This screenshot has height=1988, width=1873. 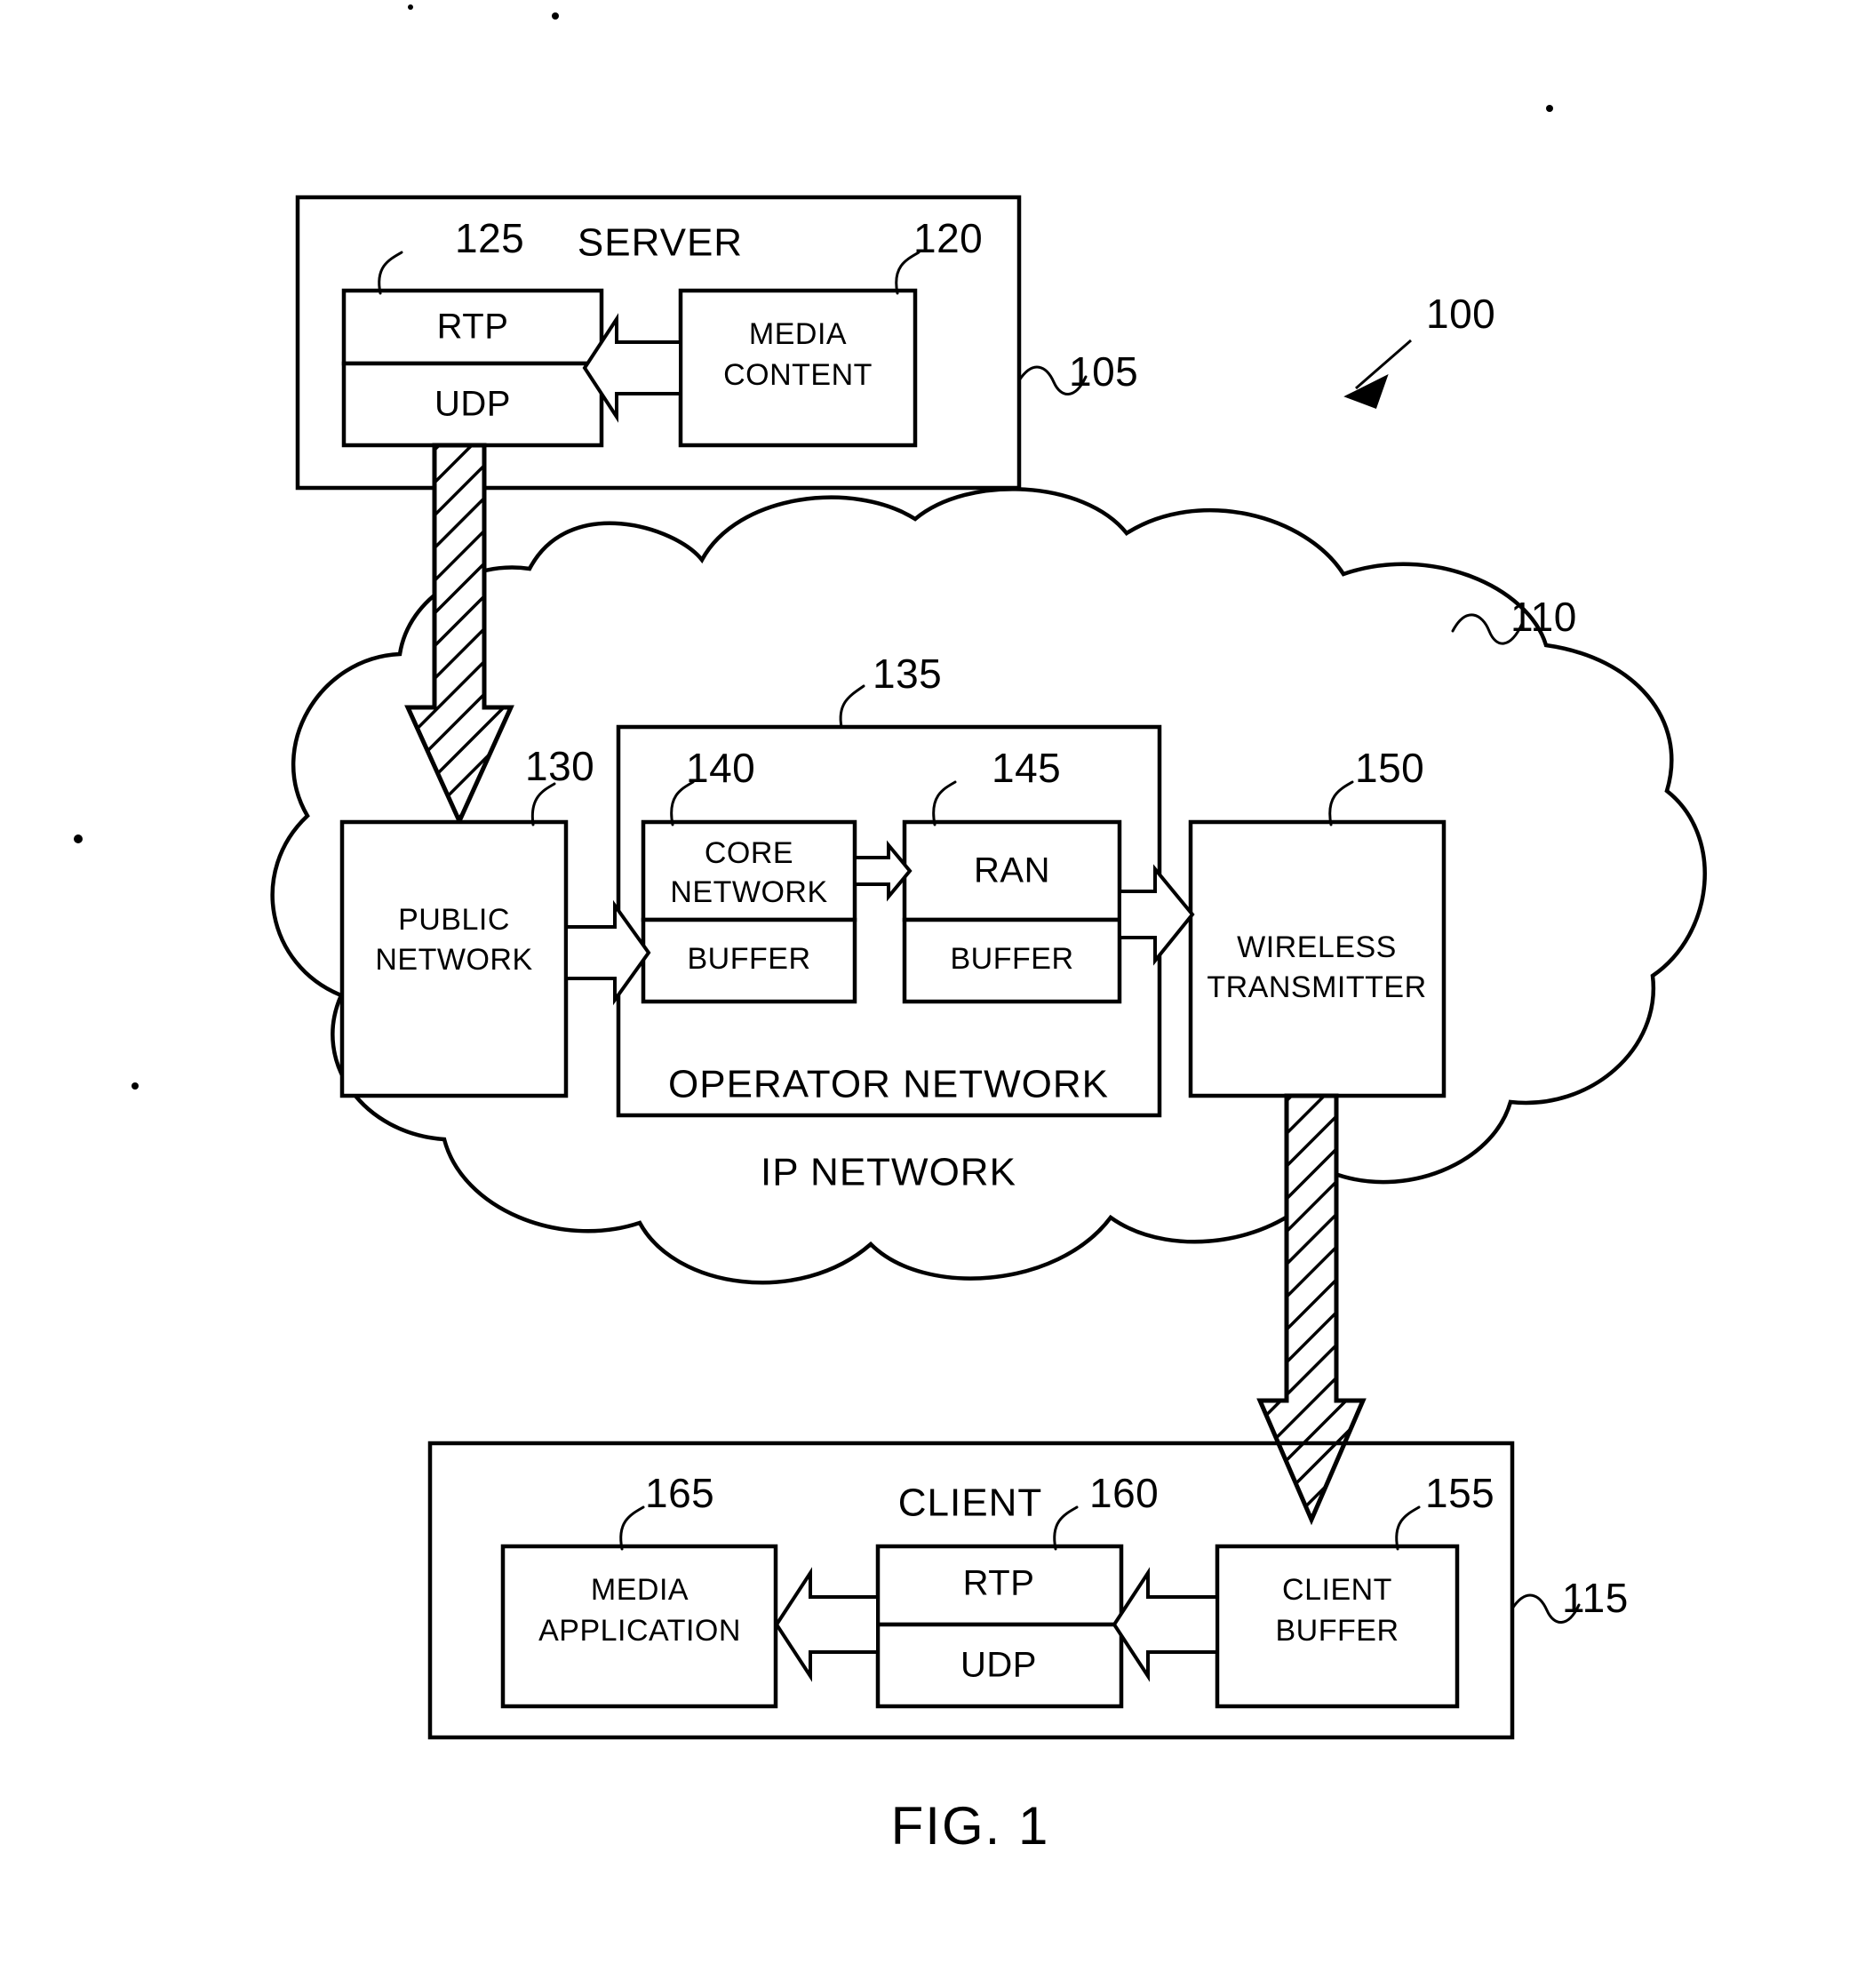 I want to click on ref-160: 160, so click(x=1124, y=1493).